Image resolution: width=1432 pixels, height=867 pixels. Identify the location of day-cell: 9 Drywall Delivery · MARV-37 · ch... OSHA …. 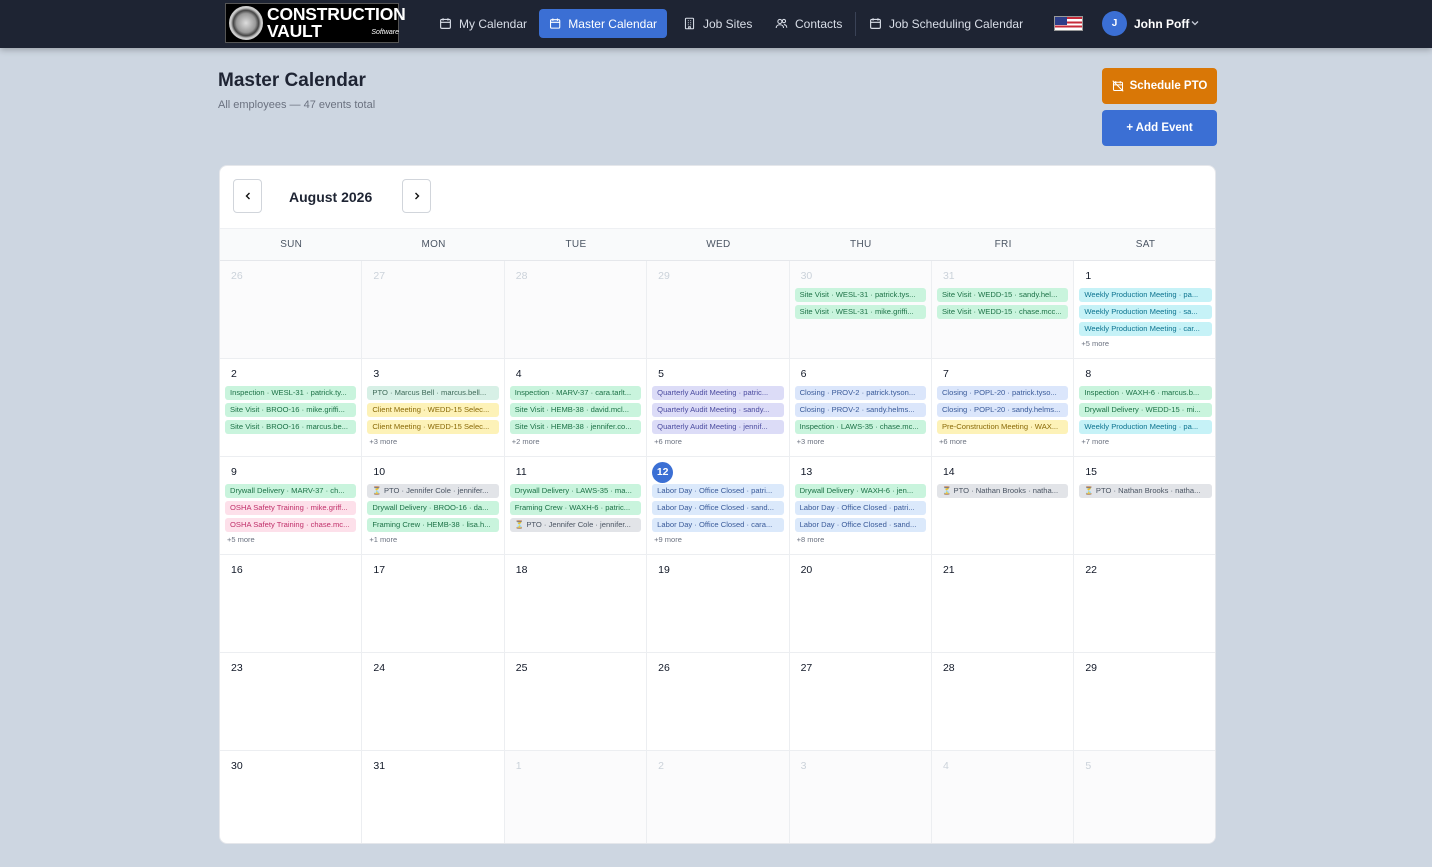
(291, 506).